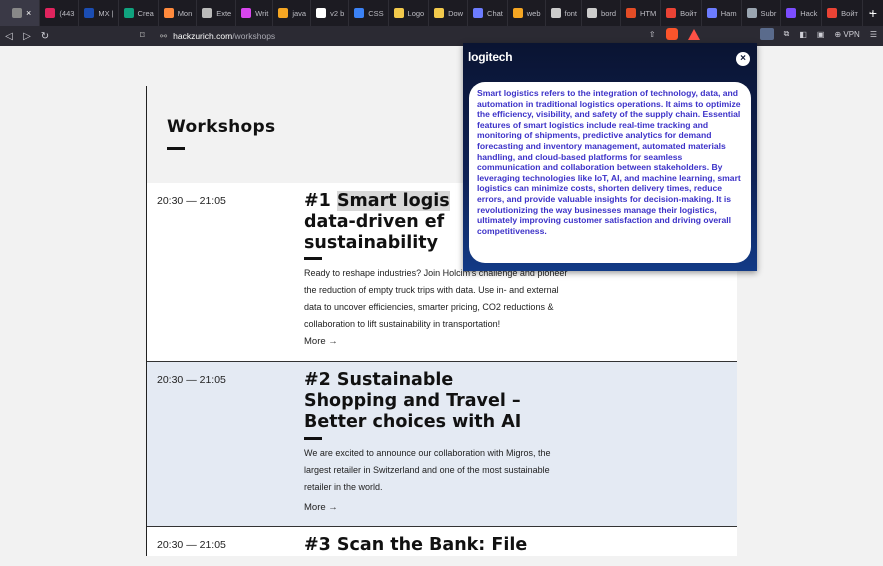  Describe the element at coordinates (163, 36) in the screenshot. I see `site-settings-icon: ⚯` at that location.